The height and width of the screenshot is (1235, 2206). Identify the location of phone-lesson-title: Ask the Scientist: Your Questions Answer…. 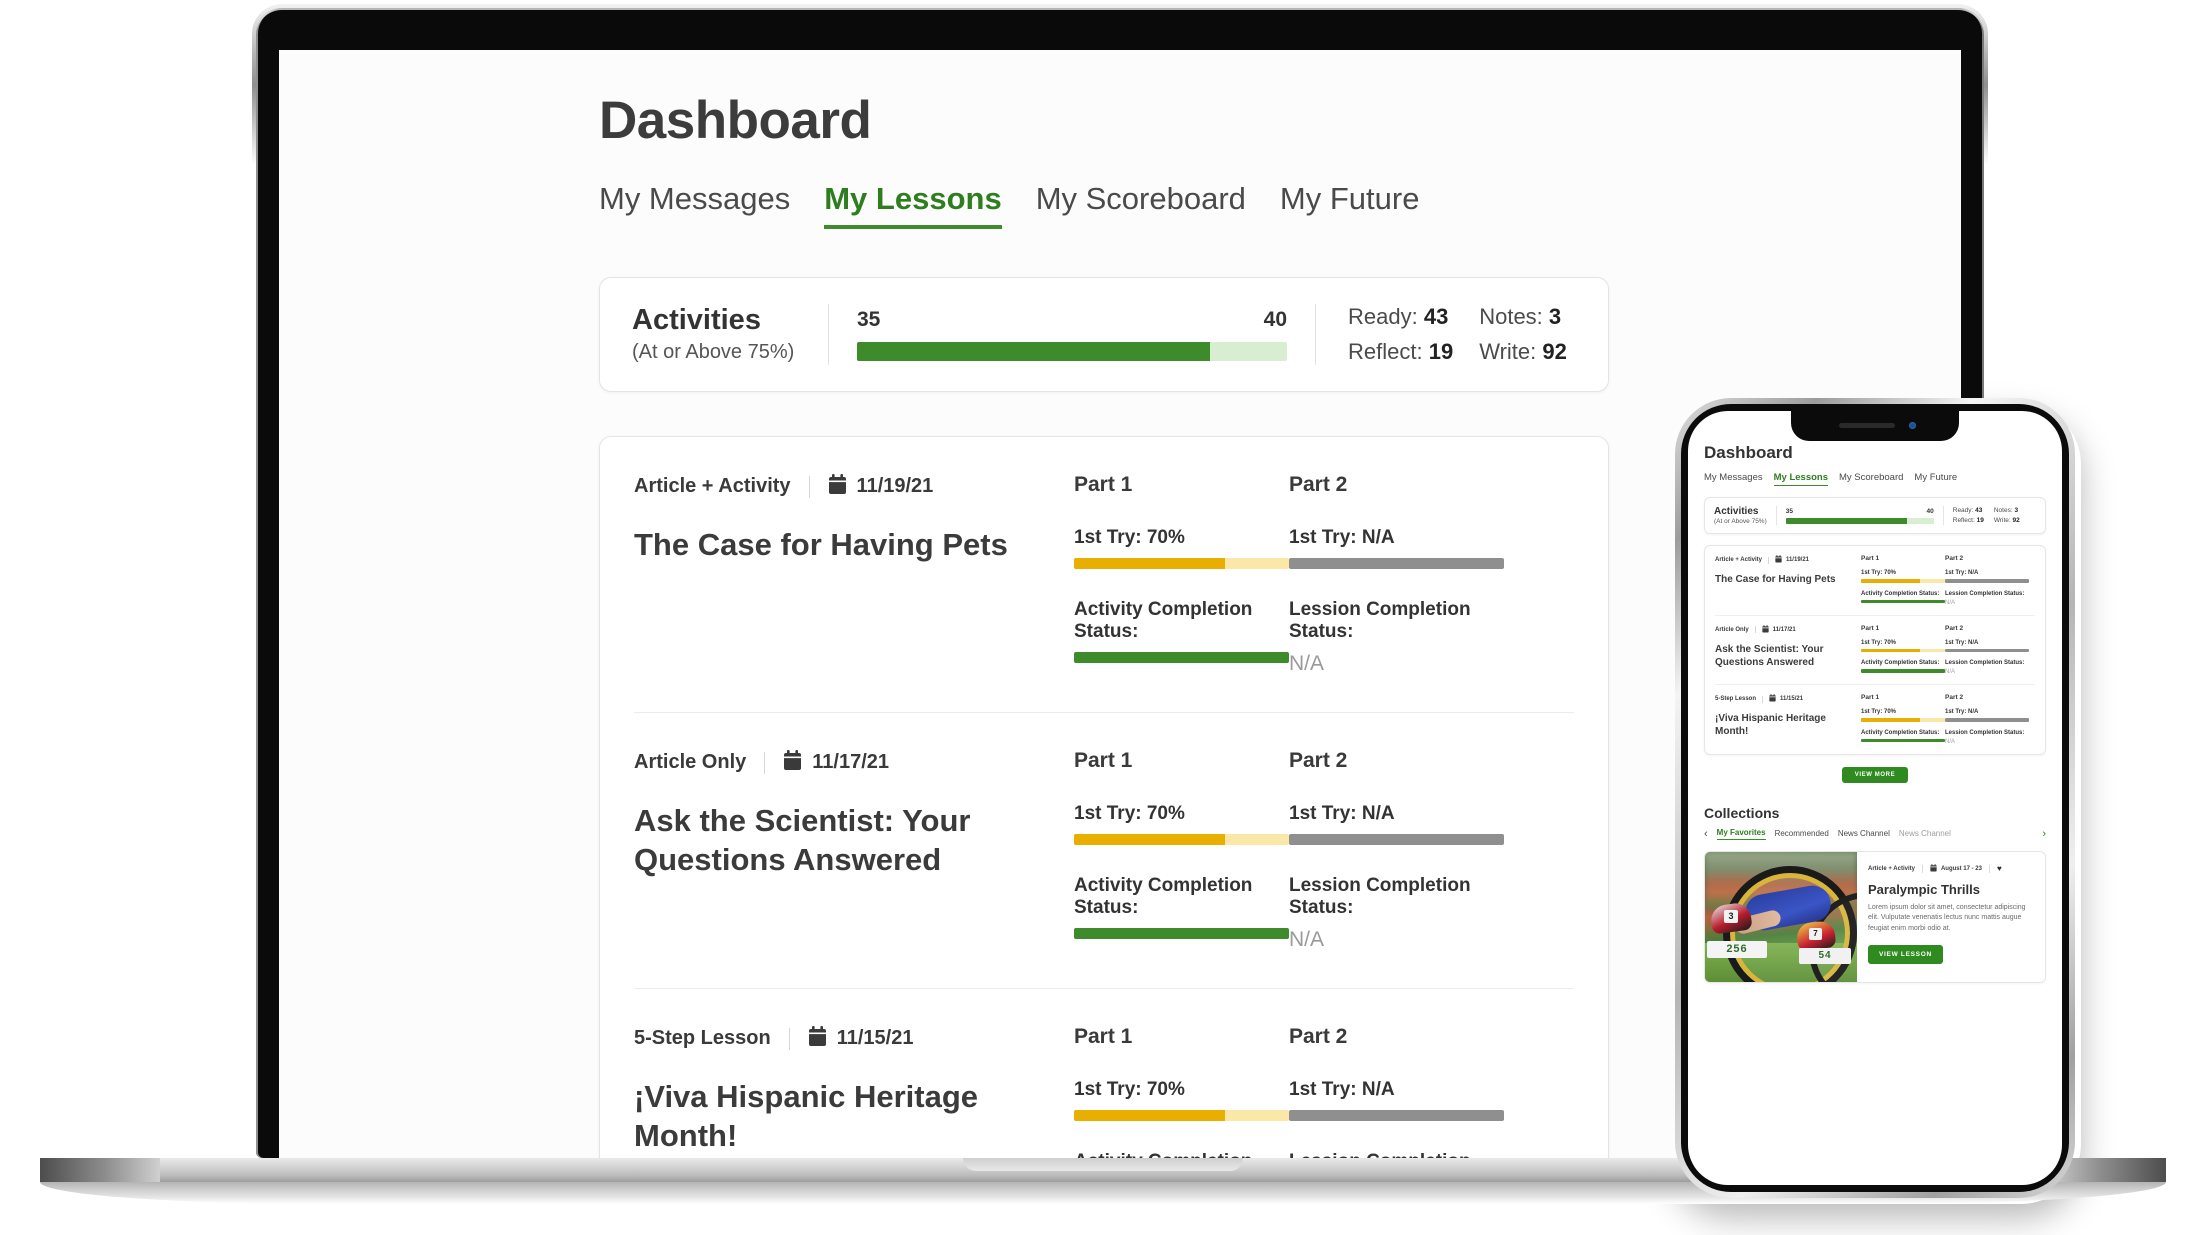
(1785, 656).